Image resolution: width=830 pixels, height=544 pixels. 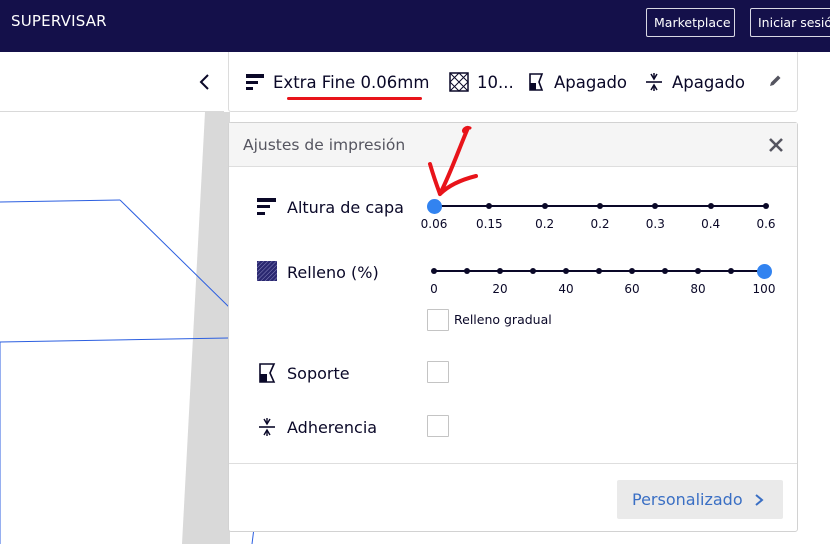 What do you see at coordinates (632, 289) in the screenshot?
I see `tick-label: 60` at bounding box center [632, 289].